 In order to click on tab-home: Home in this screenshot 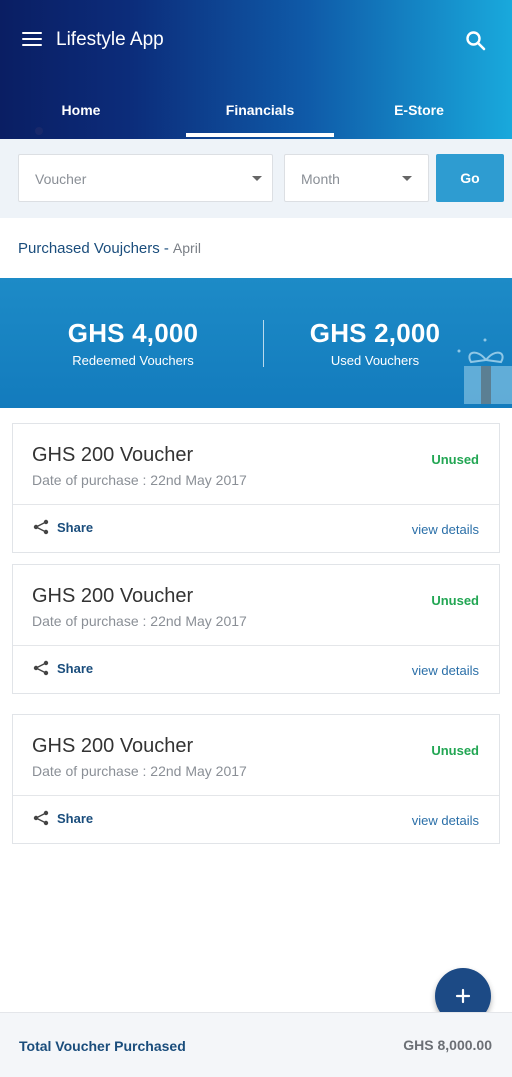, I will do `click(81, 112)`.